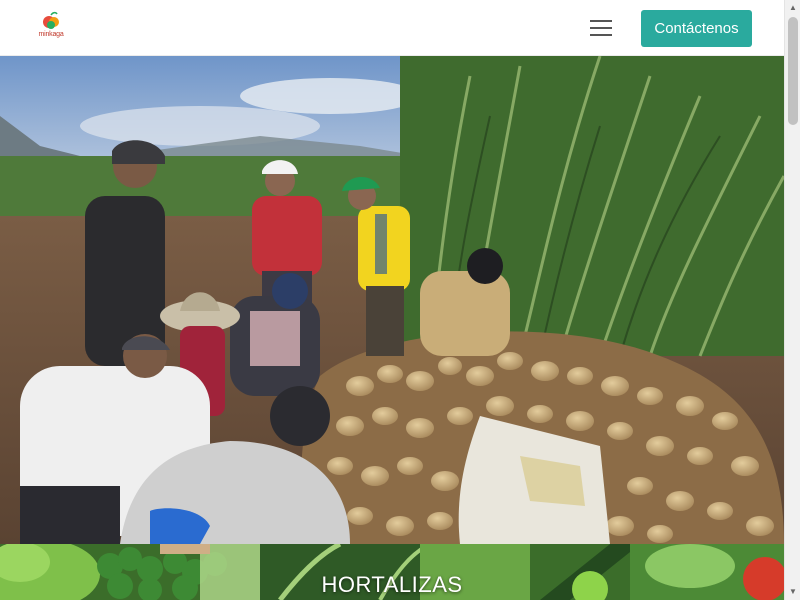  I want to click on scroll-up-arrow-icon: ▲, so click(792, 8).